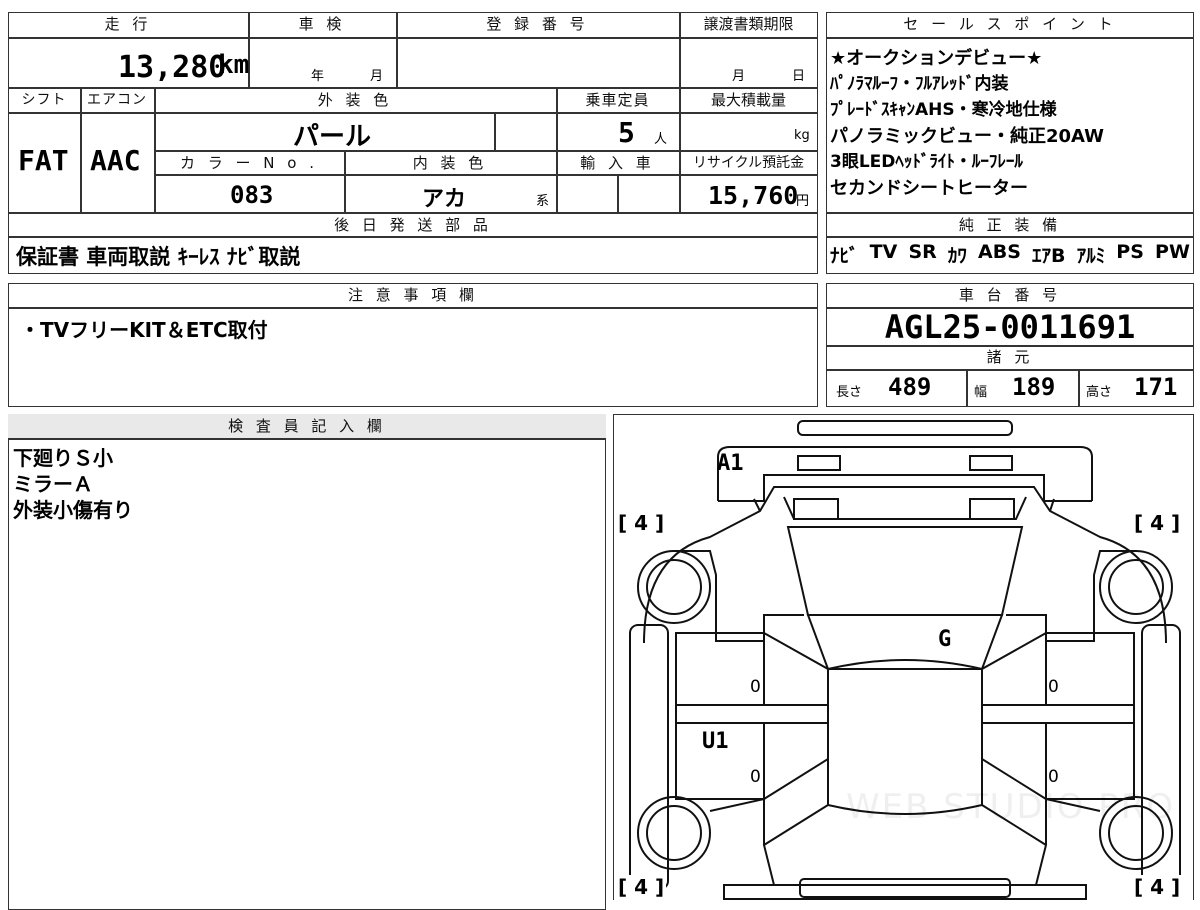 This screenshot has width=1200, height=910. What do you see at coordinates (905, 508) in the screenshot?
I see `front-grille-outline` at bounding box center [905, 508].